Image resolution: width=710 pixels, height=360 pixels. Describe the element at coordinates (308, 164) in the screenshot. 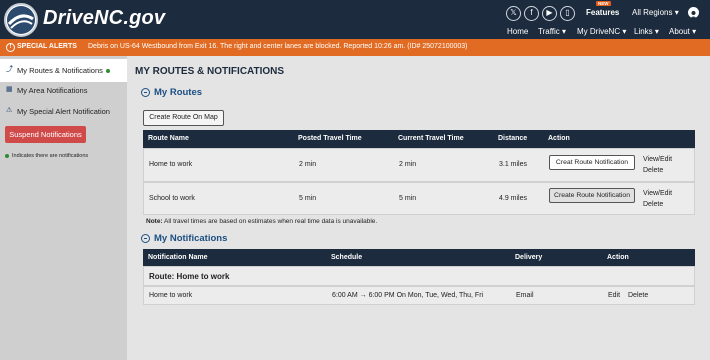

I see `posted-time: 2 min` at that location.